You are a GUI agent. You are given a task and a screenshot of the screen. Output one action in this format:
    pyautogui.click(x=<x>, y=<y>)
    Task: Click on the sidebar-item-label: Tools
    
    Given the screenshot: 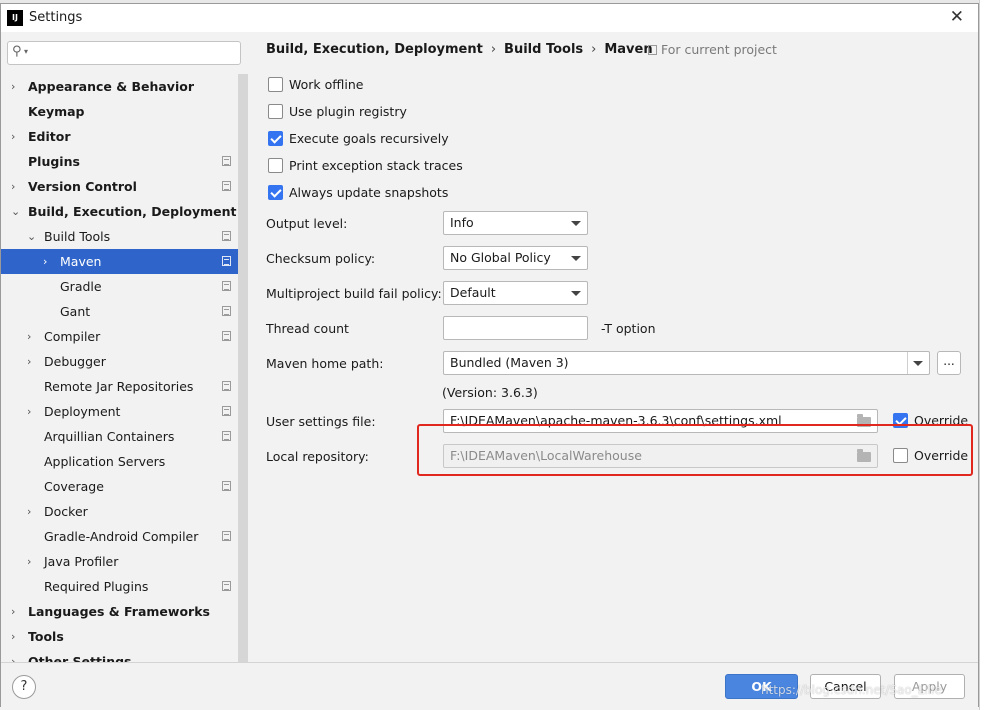 What is the action you would take?
    pyautogui.click(x=46, y=636)
    